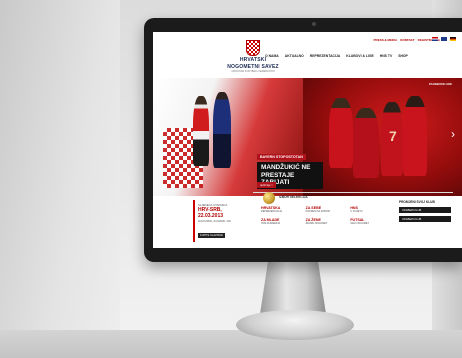  I want to click on hero-tag: BAYERN STOPOSTOTAN, so click(281, 157).